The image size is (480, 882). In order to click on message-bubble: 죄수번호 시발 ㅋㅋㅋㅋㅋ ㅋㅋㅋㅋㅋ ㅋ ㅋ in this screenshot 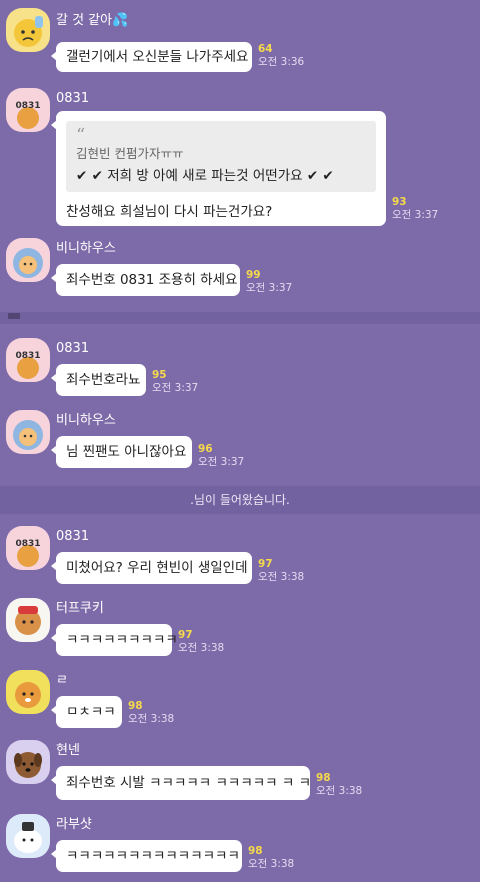, I will do `click(181, 783)`.